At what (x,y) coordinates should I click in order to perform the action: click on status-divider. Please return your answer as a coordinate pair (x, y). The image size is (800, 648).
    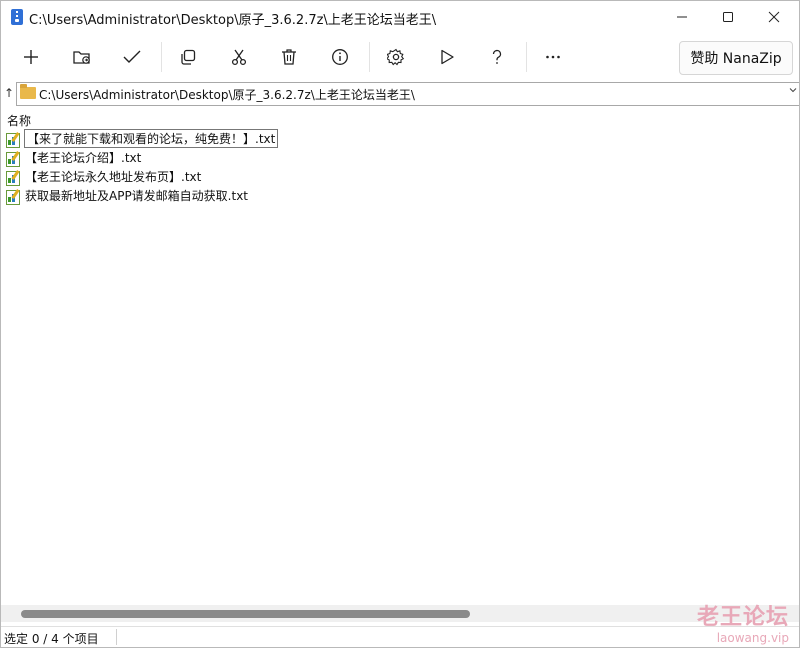
    Looking at the image, I should click on (116, 637).